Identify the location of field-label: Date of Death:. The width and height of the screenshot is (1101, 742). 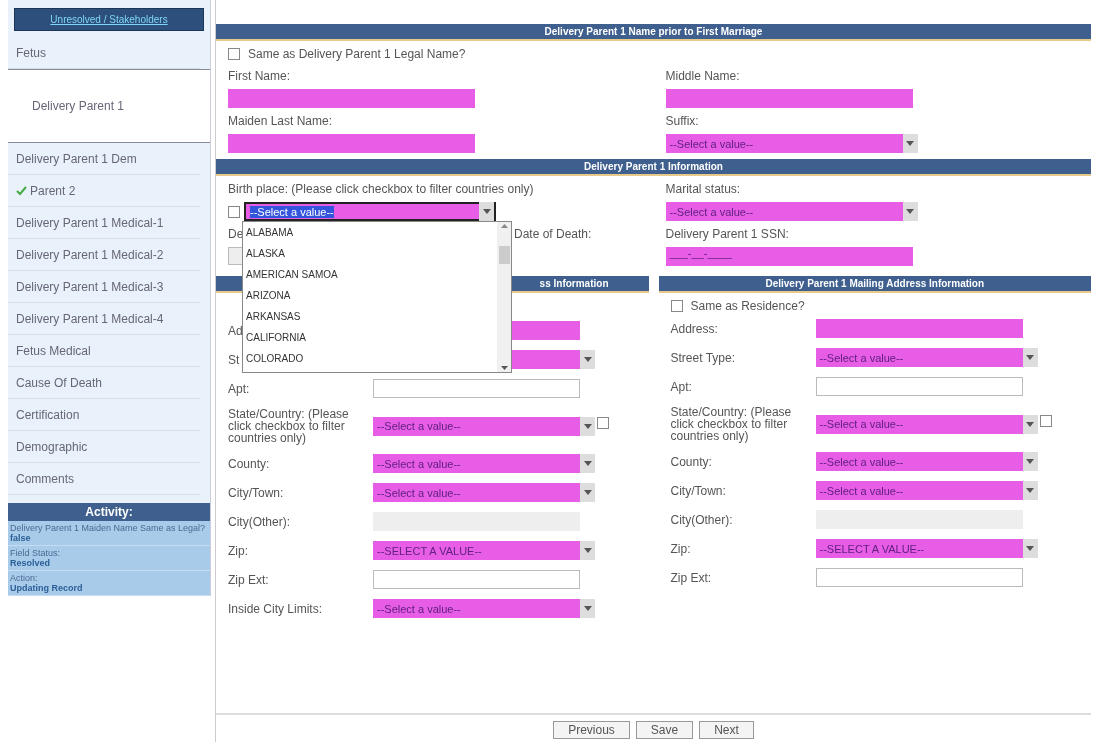
(553, 234).